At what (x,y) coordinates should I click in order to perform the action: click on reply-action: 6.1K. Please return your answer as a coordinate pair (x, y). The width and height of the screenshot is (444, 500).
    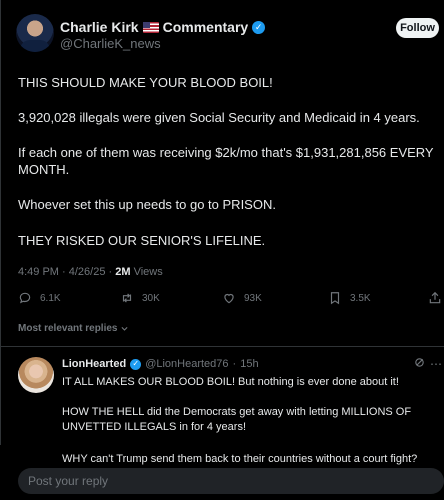
    Looking at the image, I should click on (39, 298).